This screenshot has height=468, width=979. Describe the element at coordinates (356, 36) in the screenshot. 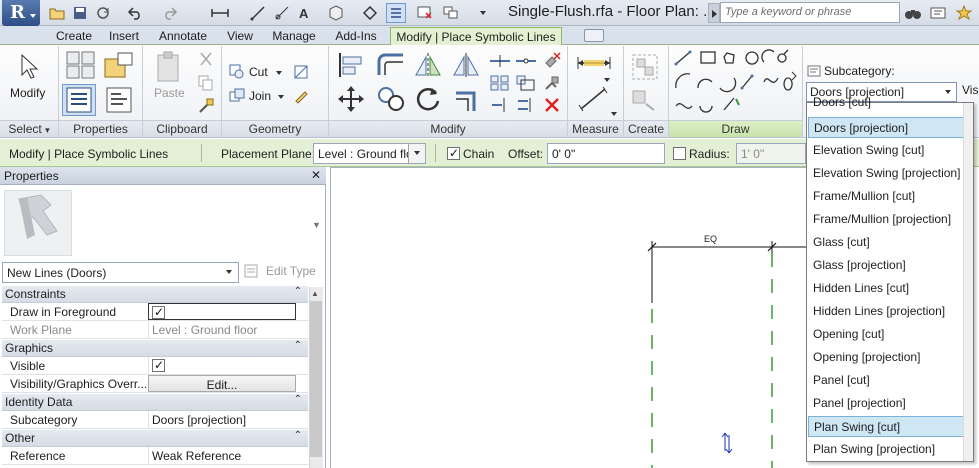

I see `tab-add-ins: Add-Ins` at that location.